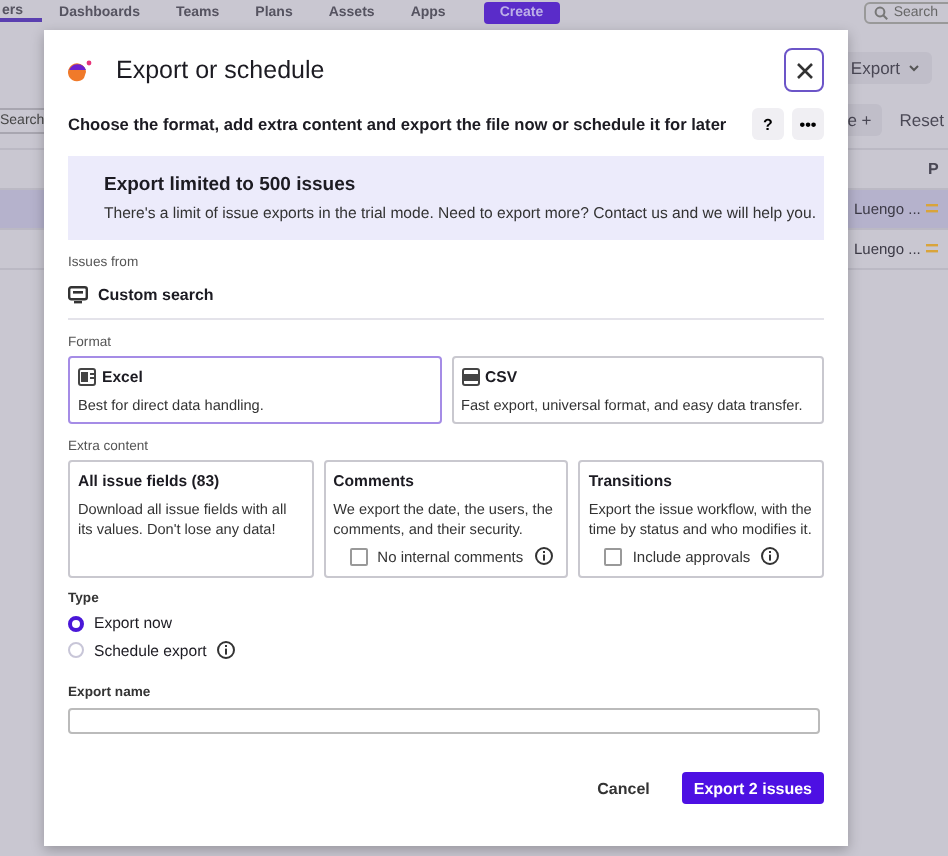 The width and height of the screenshot is (948, 856). Describe the element at coordinates (934, 169) in the screenshot. I see `column-header: P` at that location.